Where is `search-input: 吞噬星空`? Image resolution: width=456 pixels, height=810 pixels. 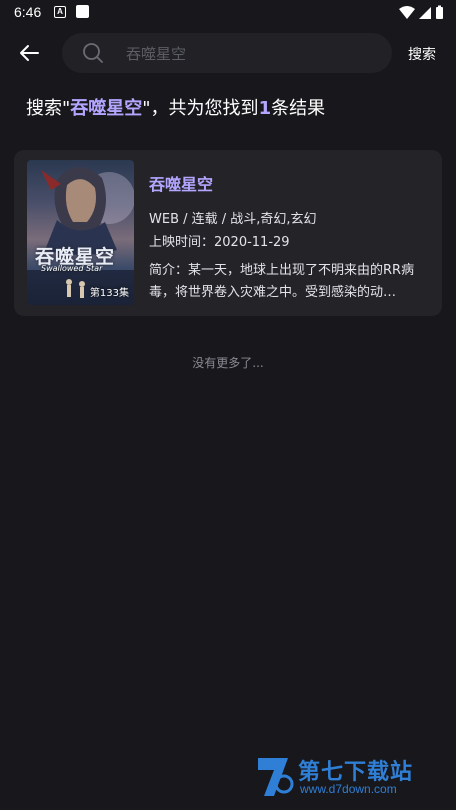
search-input: 吞噬星空 is located at coordinates (227, 53).